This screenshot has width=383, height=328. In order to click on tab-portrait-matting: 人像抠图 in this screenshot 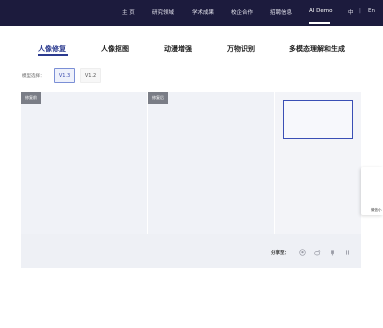, I will do `click(115, 49)`.